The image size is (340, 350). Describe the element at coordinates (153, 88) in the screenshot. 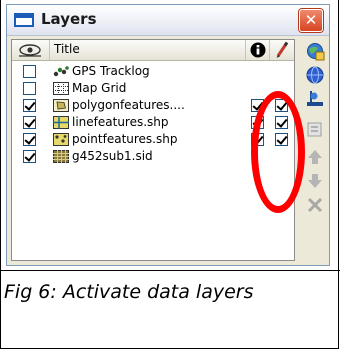

I see `layer-row: Map Grid` at that location.